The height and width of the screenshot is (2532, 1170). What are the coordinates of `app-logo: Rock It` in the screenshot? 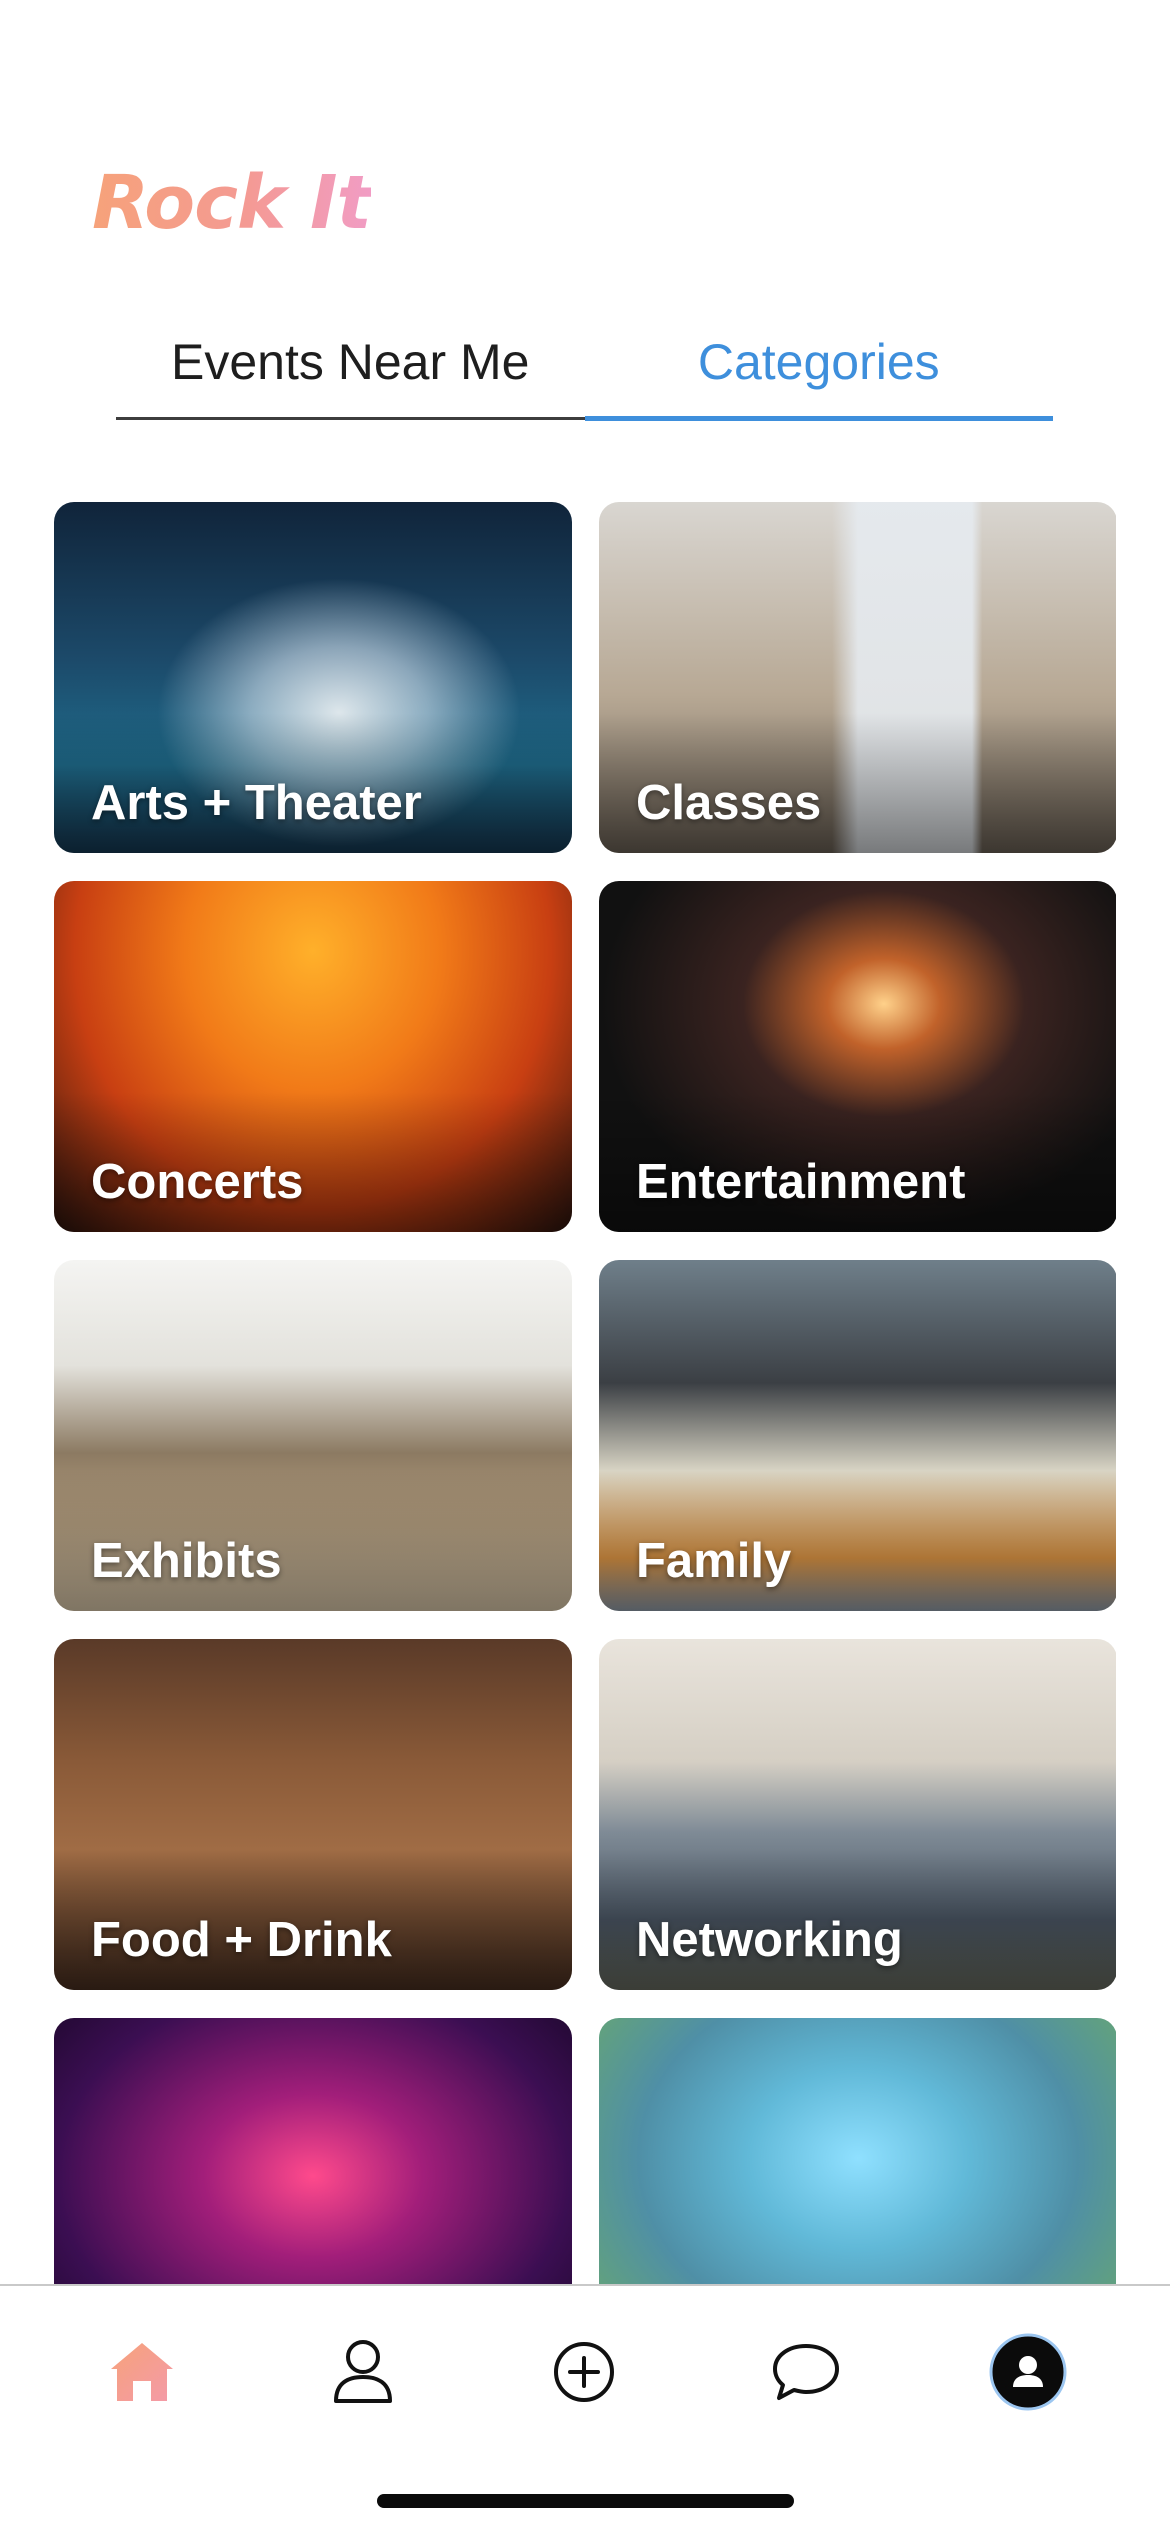 It's located at (232, 203).